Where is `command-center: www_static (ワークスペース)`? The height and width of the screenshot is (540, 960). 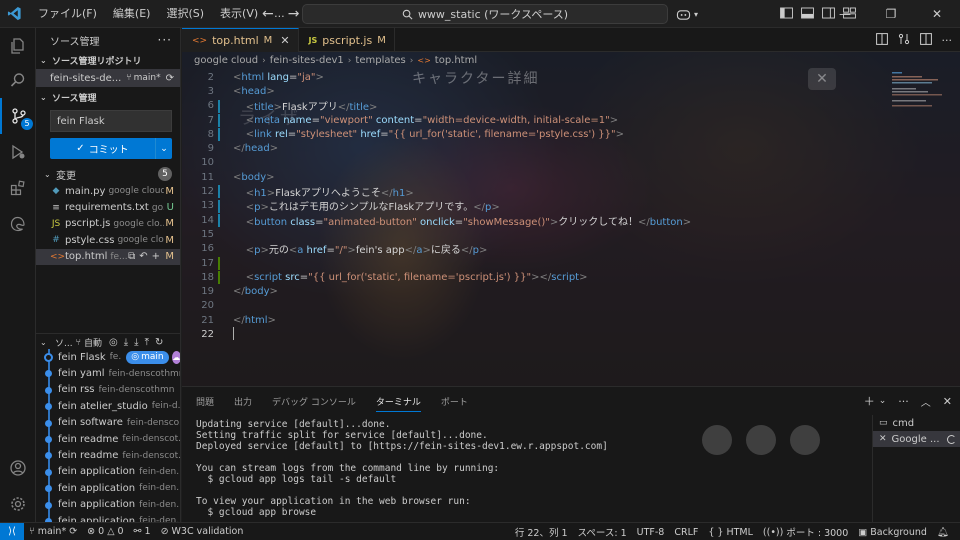 command-center: www_static (ワークスペース) is located at coordinates (485, 14).